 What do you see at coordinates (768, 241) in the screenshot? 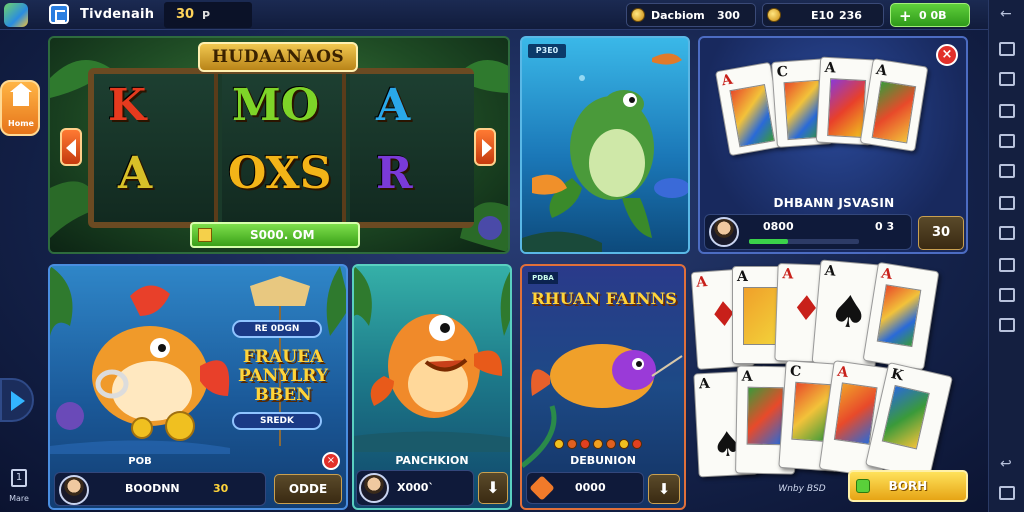
I see `progress-fill` at bounding box center [768, 241].